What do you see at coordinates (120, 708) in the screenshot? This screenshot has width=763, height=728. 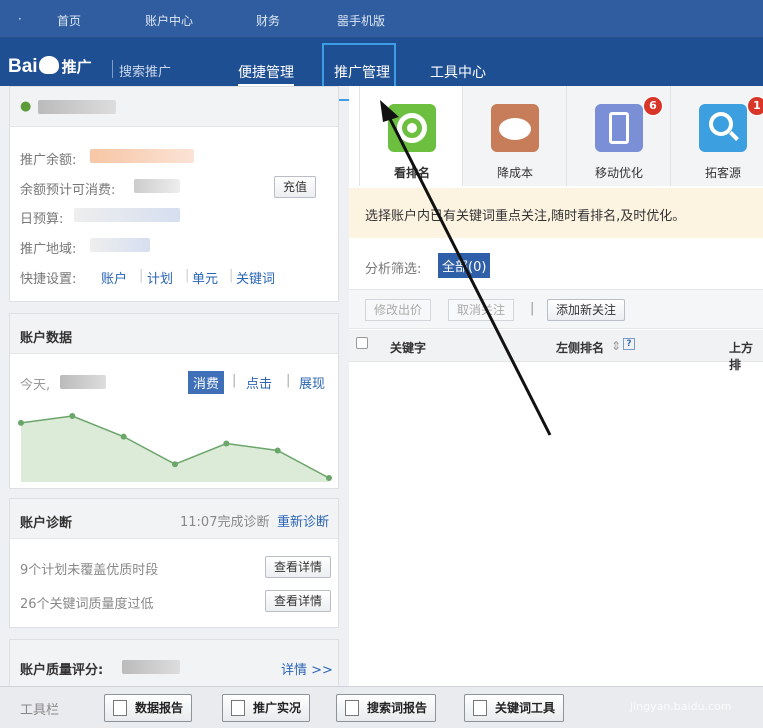 I see `report-icon` at bounding box center [120, 708].